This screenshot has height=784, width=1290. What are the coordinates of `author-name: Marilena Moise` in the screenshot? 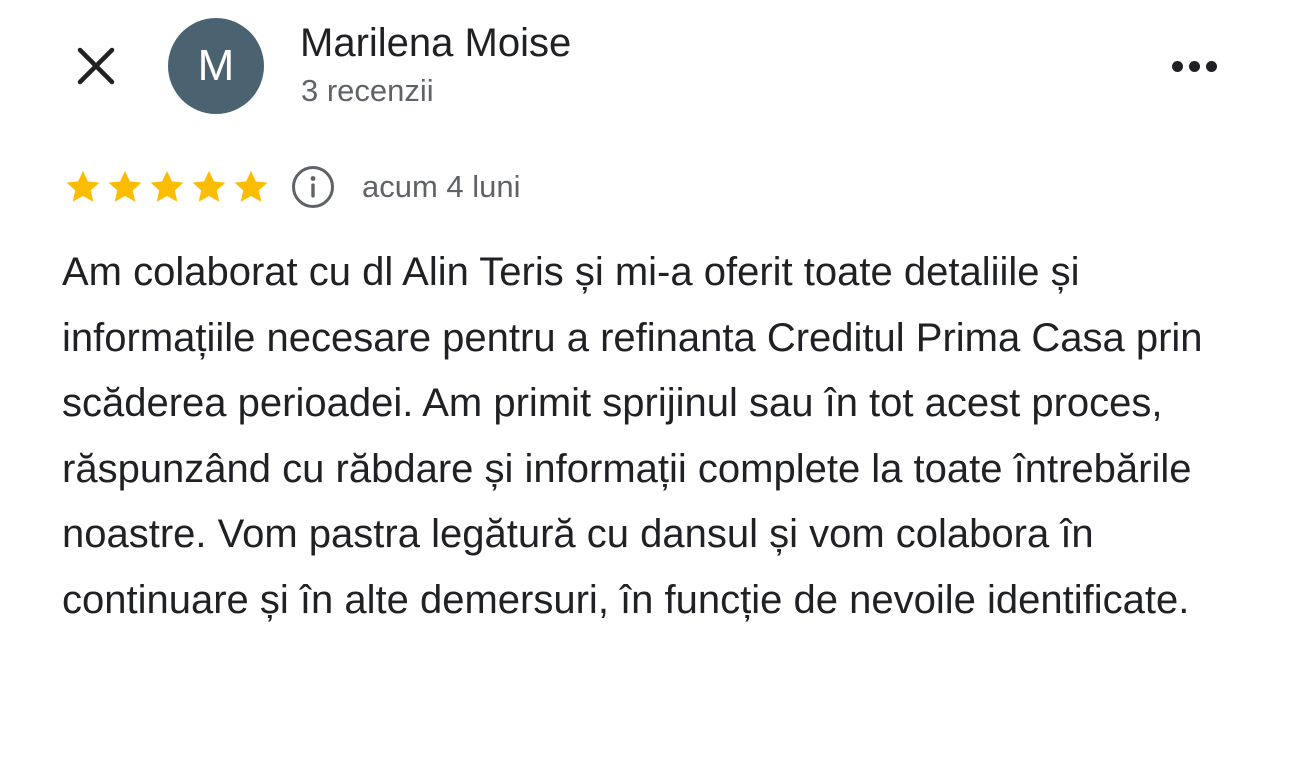 It's located at (435, 43).